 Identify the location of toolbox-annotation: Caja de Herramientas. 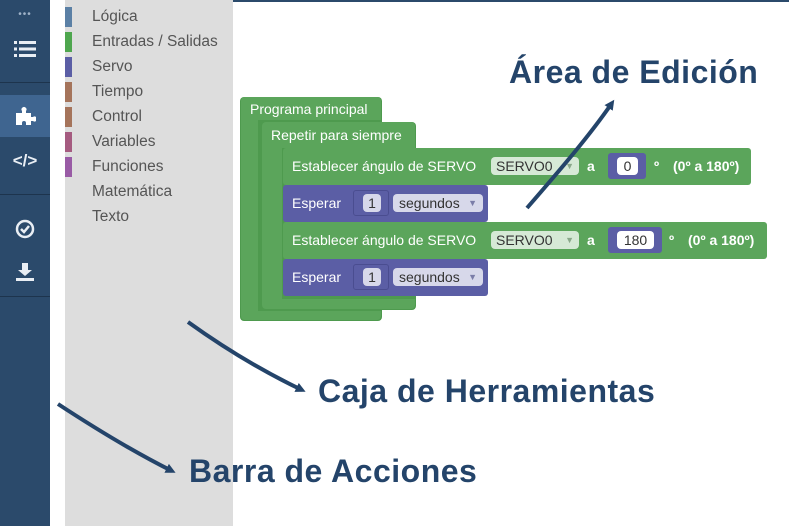
(487, 391).